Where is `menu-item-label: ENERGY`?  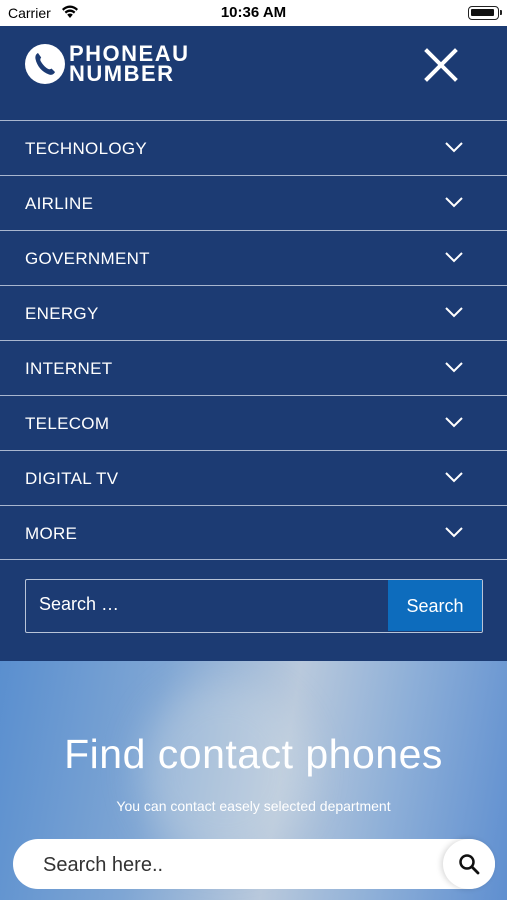
menu-item-label: ENERGY is located at coordinates (62, 313).